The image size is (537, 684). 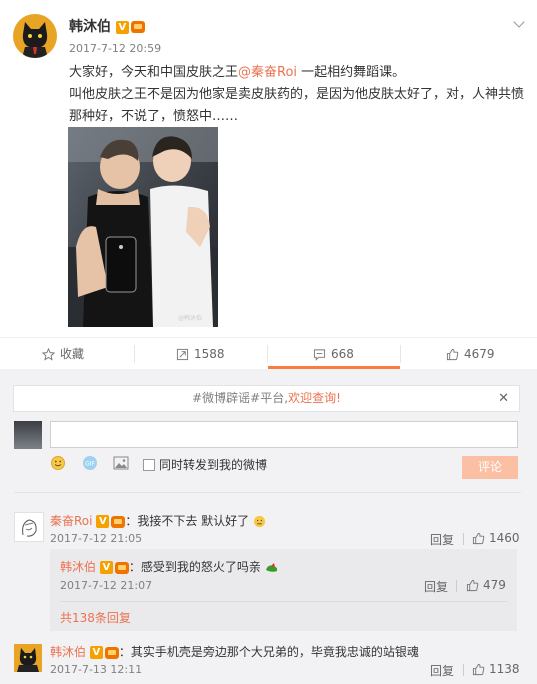 I want to click on gif-icon: GIF, so click(x=90, y=464).